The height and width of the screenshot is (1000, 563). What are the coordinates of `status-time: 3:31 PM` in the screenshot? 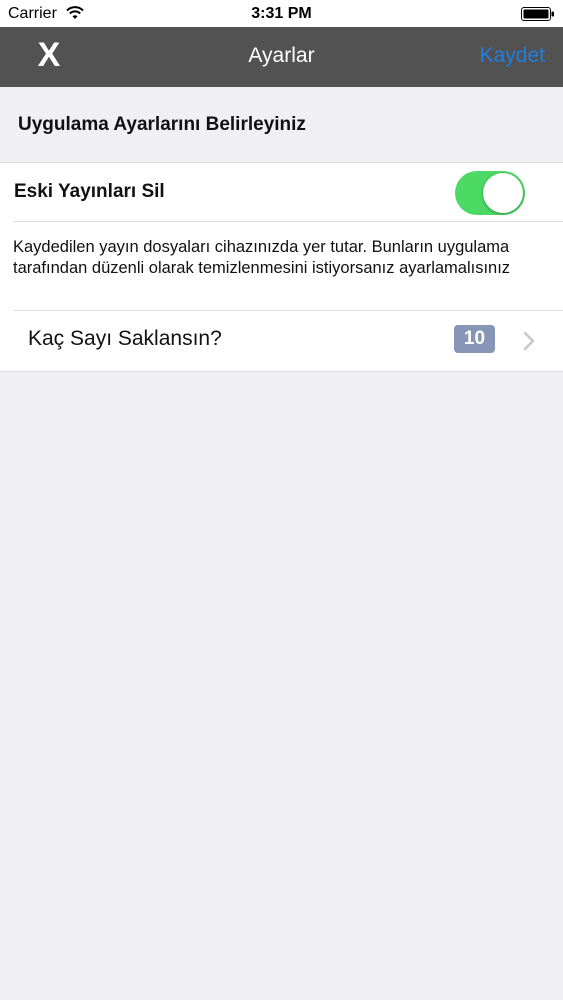 It's located at (281, 13).